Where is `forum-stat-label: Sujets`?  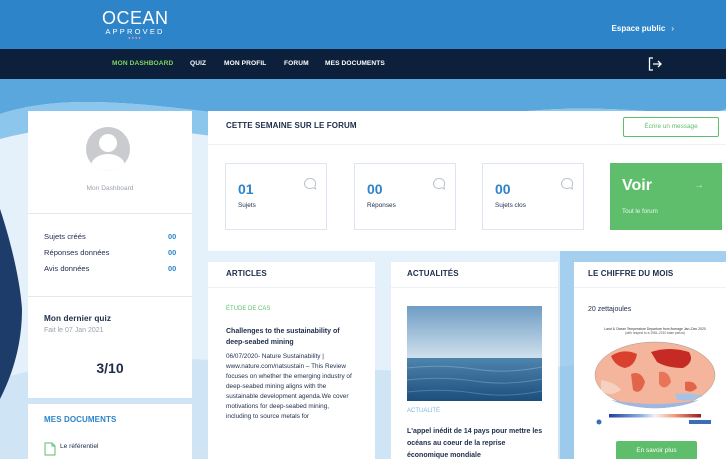 forum-stat-label: Sujets is located at coordinates (247, 205).